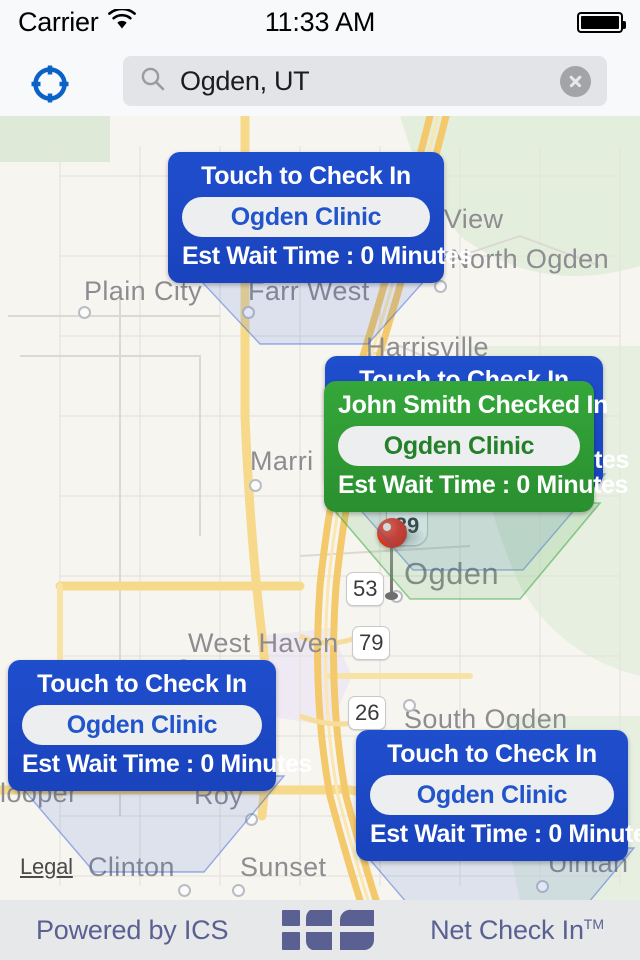 This screenshot has width=640, height=960. I want to click on map-label: Marri, so click(282, 461).